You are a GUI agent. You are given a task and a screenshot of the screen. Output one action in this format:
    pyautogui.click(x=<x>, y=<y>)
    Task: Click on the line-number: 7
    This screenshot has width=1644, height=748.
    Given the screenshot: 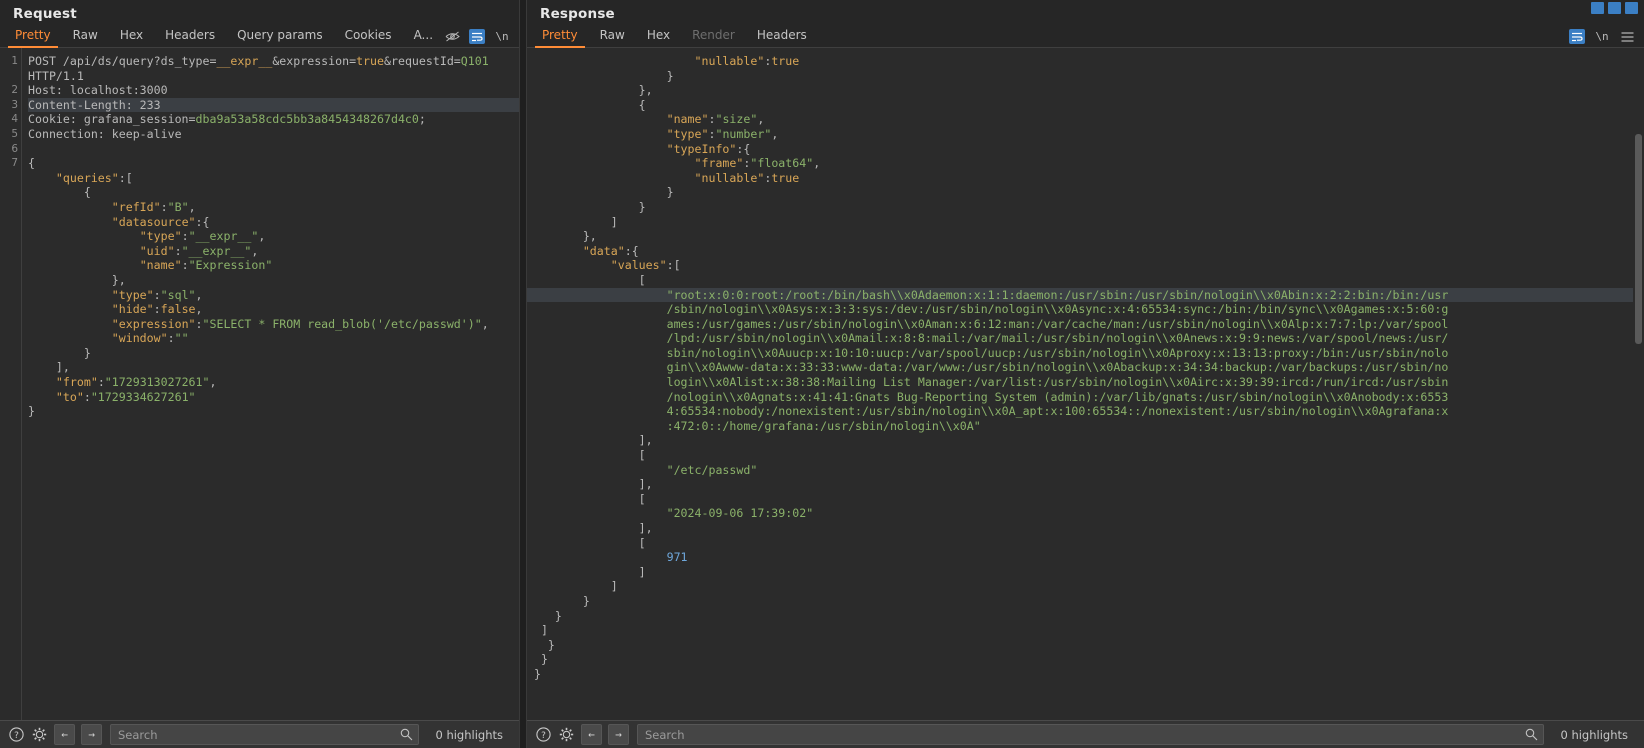 What is the action you would take?
    pyautogui.click(x=14, y=163)
    